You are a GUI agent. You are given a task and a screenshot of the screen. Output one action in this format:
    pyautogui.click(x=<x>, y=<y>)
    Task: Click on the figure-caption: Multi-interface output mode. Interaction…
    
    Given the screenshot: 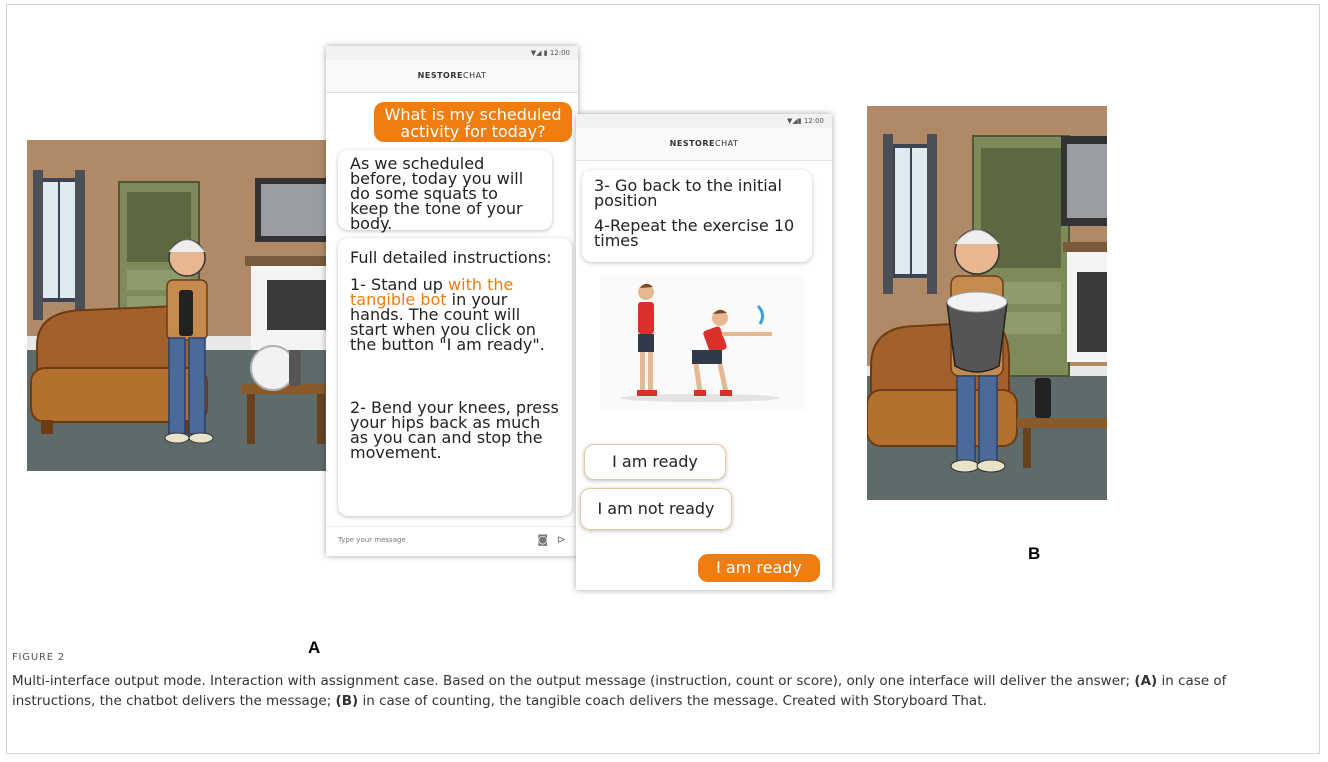 What is the action you would take?
    pyautogui.click(x=662, y=691)
    